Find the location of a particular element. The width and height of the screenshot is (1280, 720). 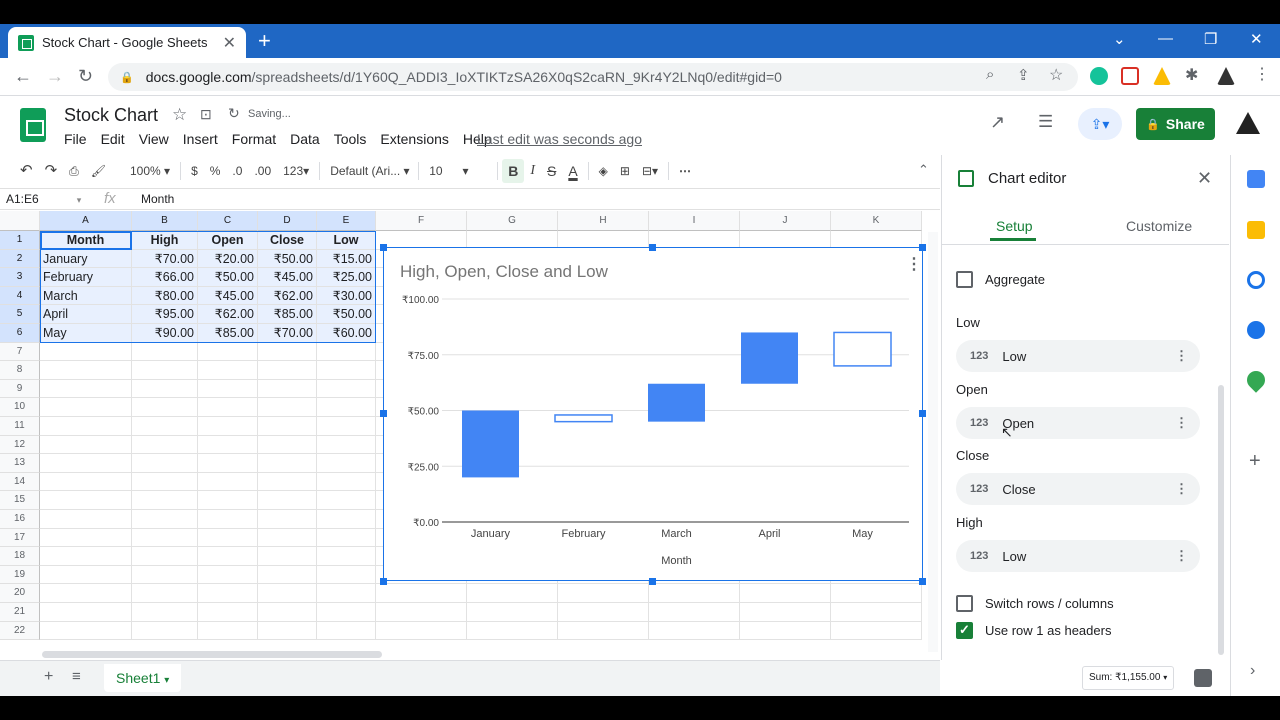

column-header-d: D is located at coordinates (287, 221).